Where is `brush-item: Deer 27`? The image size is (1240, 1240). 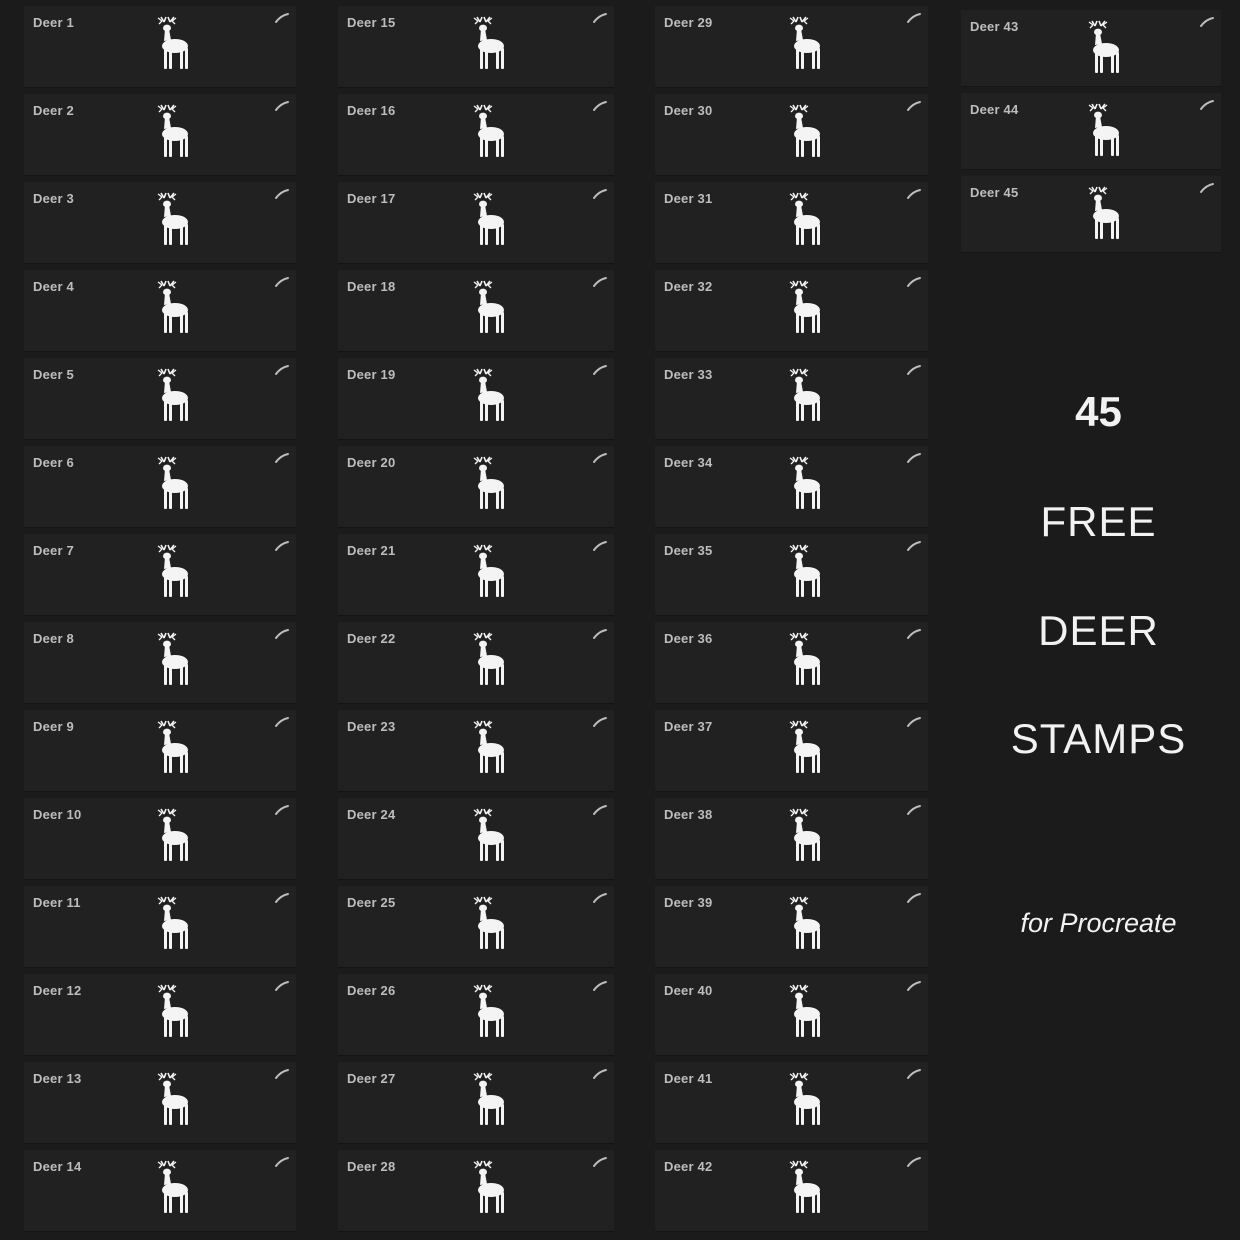 brush-item: Deer 27 is located at coordinates (476, 1103).